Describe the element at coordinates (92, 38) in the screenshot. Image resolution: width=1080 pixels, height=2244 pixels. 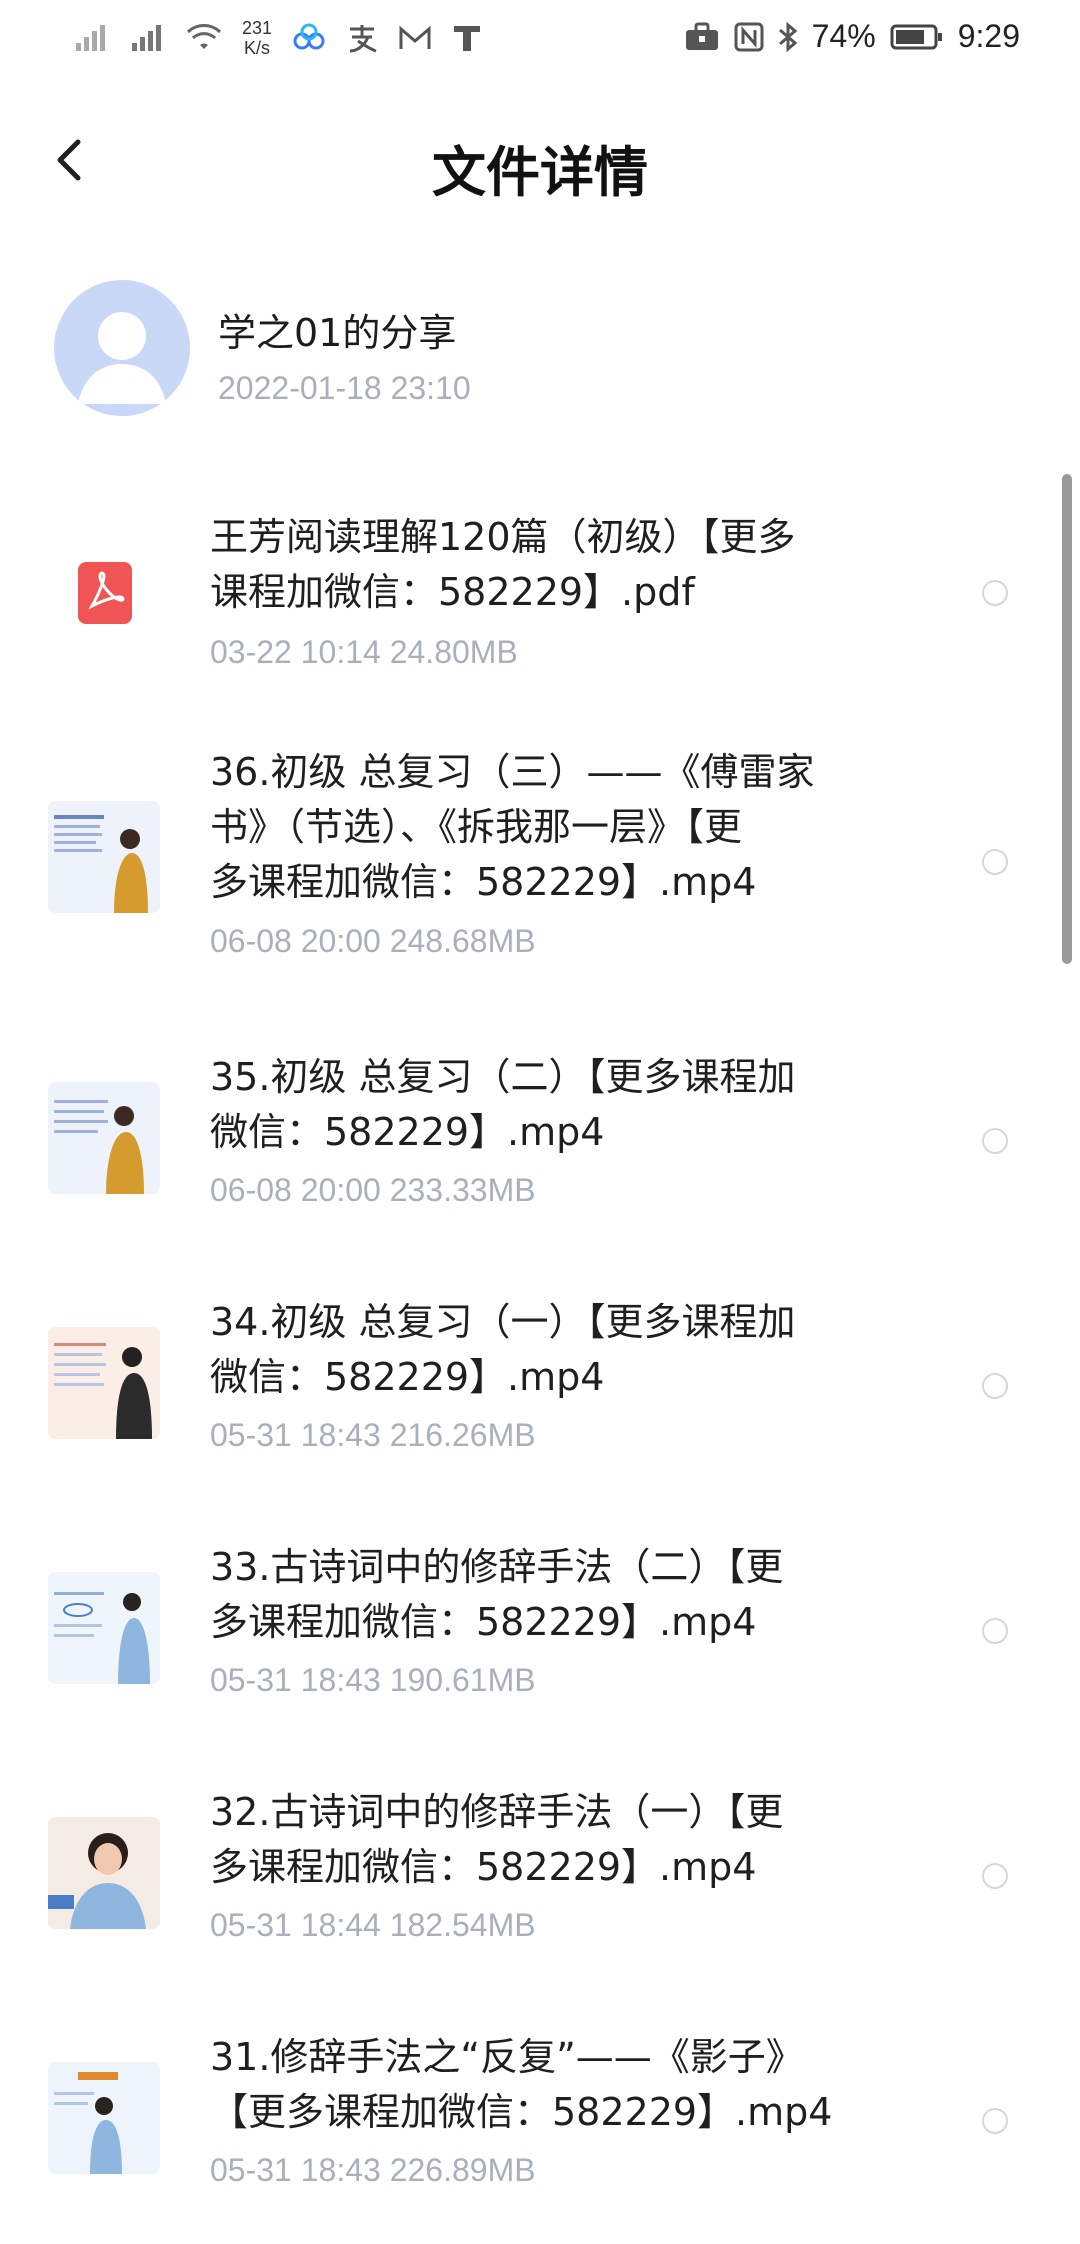
I see `signal-icon` at that location.